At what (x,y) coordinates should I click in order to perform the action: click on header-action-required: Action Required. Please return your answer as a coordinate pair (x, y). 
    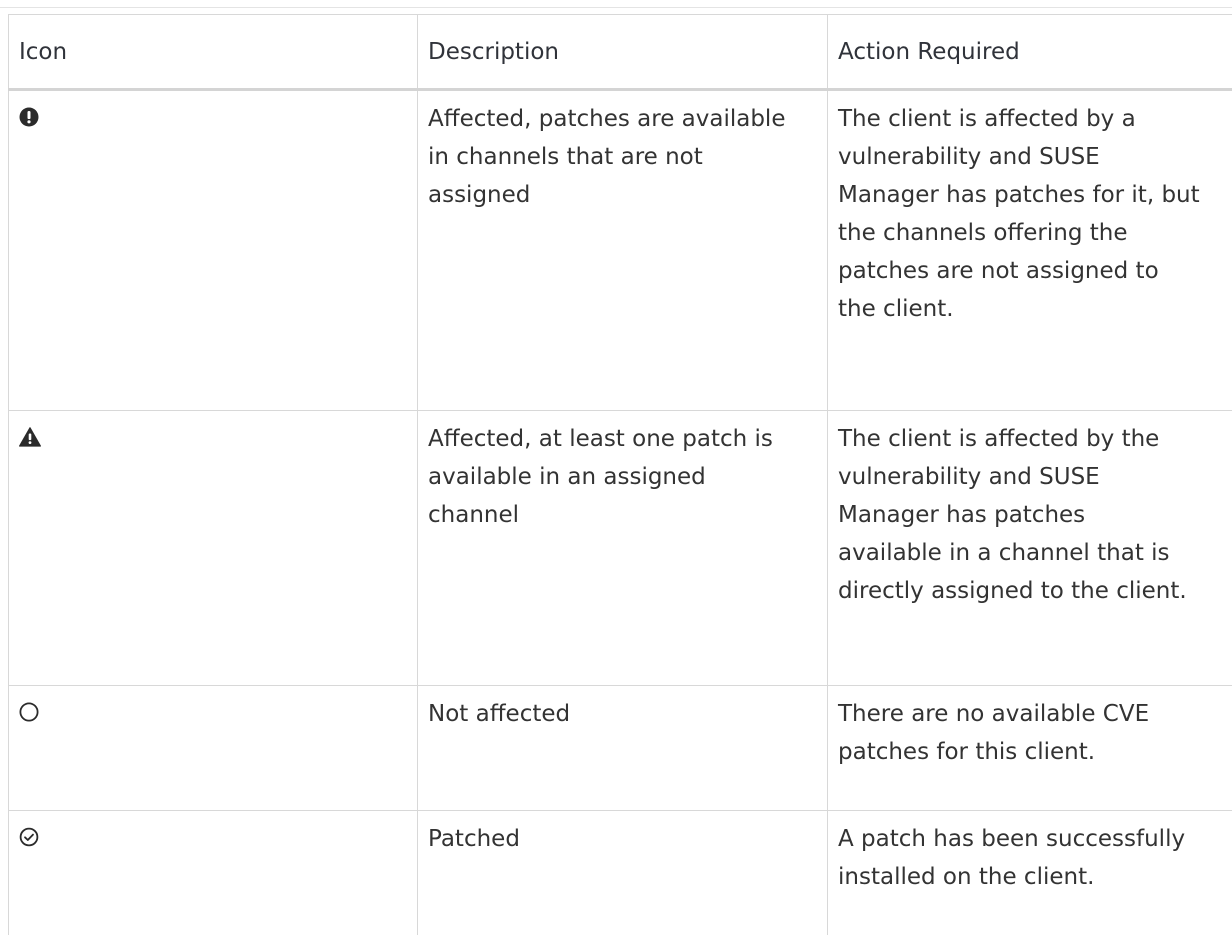
    Looking at the image, I should click on (1029, 52).